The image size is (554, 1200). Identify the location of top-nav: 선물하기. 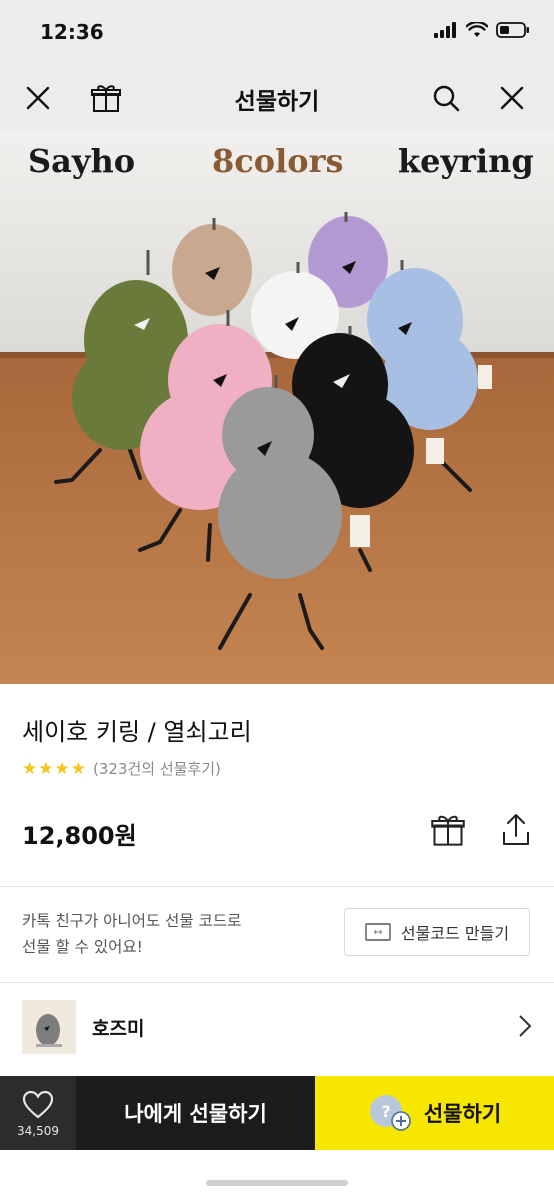
(277, 98).